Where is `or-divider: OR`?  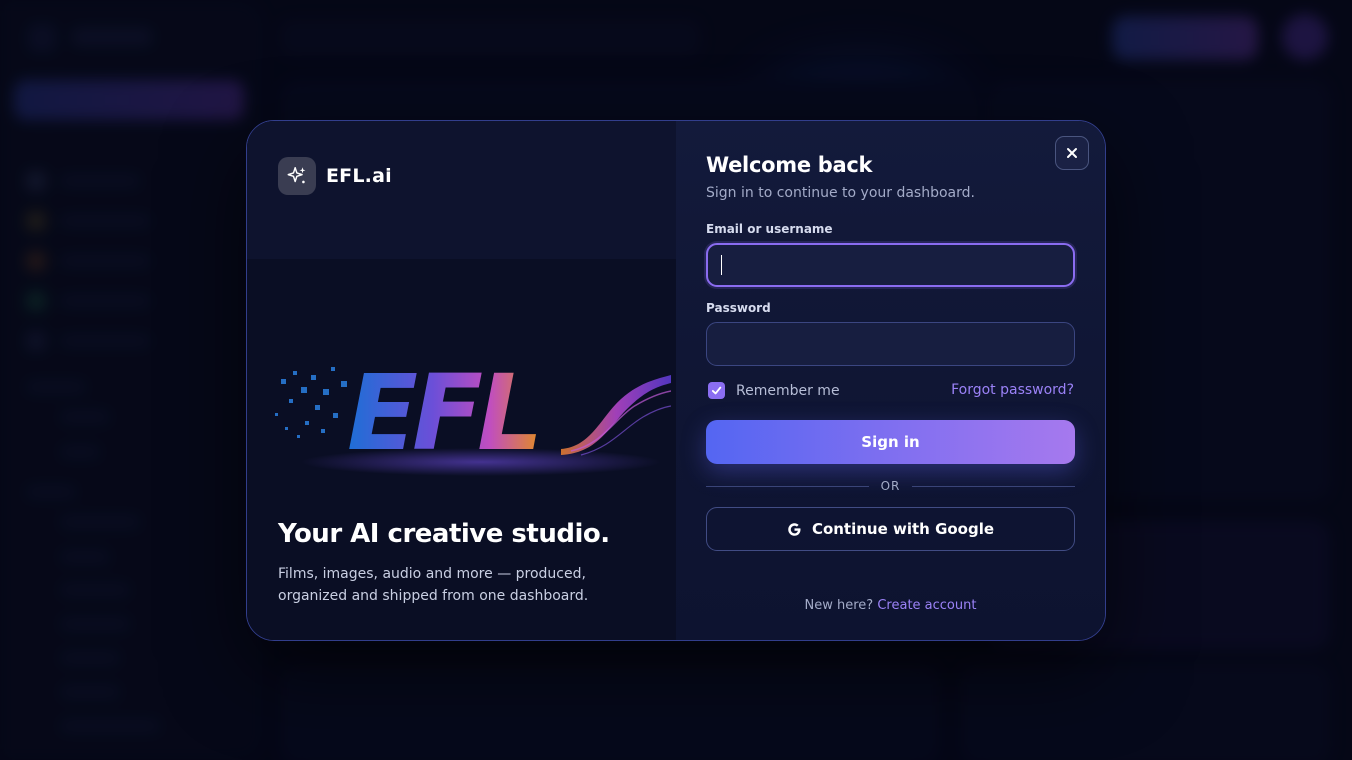 or-divider: OR is located at coordinates (890, 487).